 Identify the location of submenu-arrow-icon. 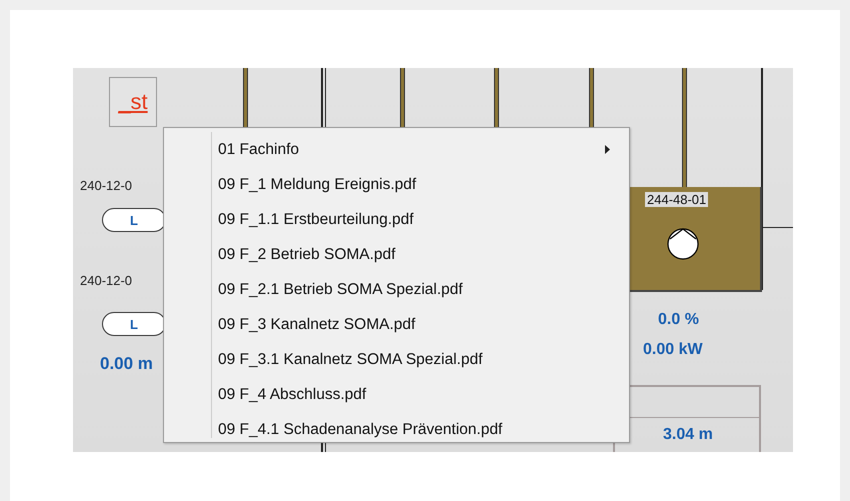
(608, 149).